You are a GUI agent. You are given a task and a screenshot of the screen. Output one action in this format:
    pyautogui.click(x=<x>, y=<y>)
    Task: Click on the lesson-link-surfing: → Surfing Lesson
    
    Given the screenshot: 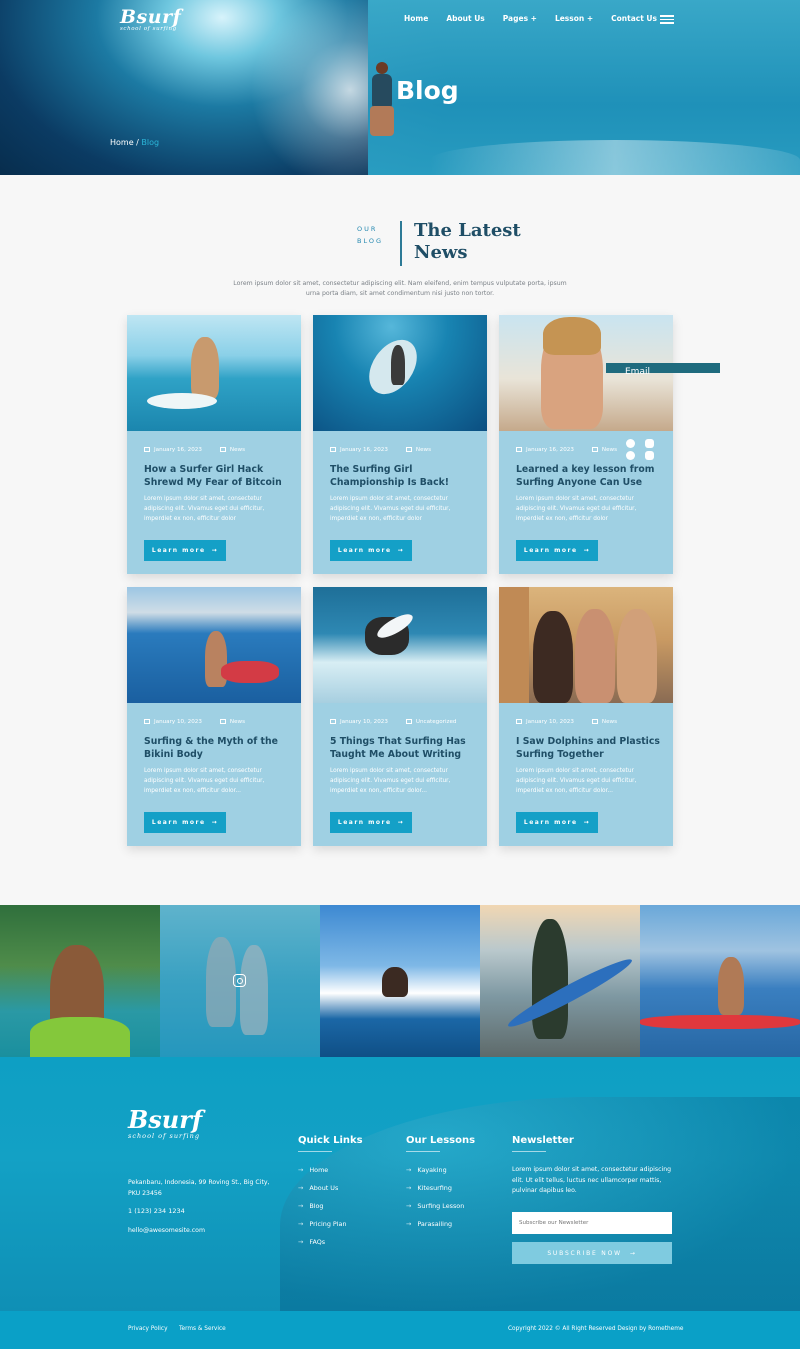 What is the action you would take?
    pyautogui.click(x=435, y=1211)
    